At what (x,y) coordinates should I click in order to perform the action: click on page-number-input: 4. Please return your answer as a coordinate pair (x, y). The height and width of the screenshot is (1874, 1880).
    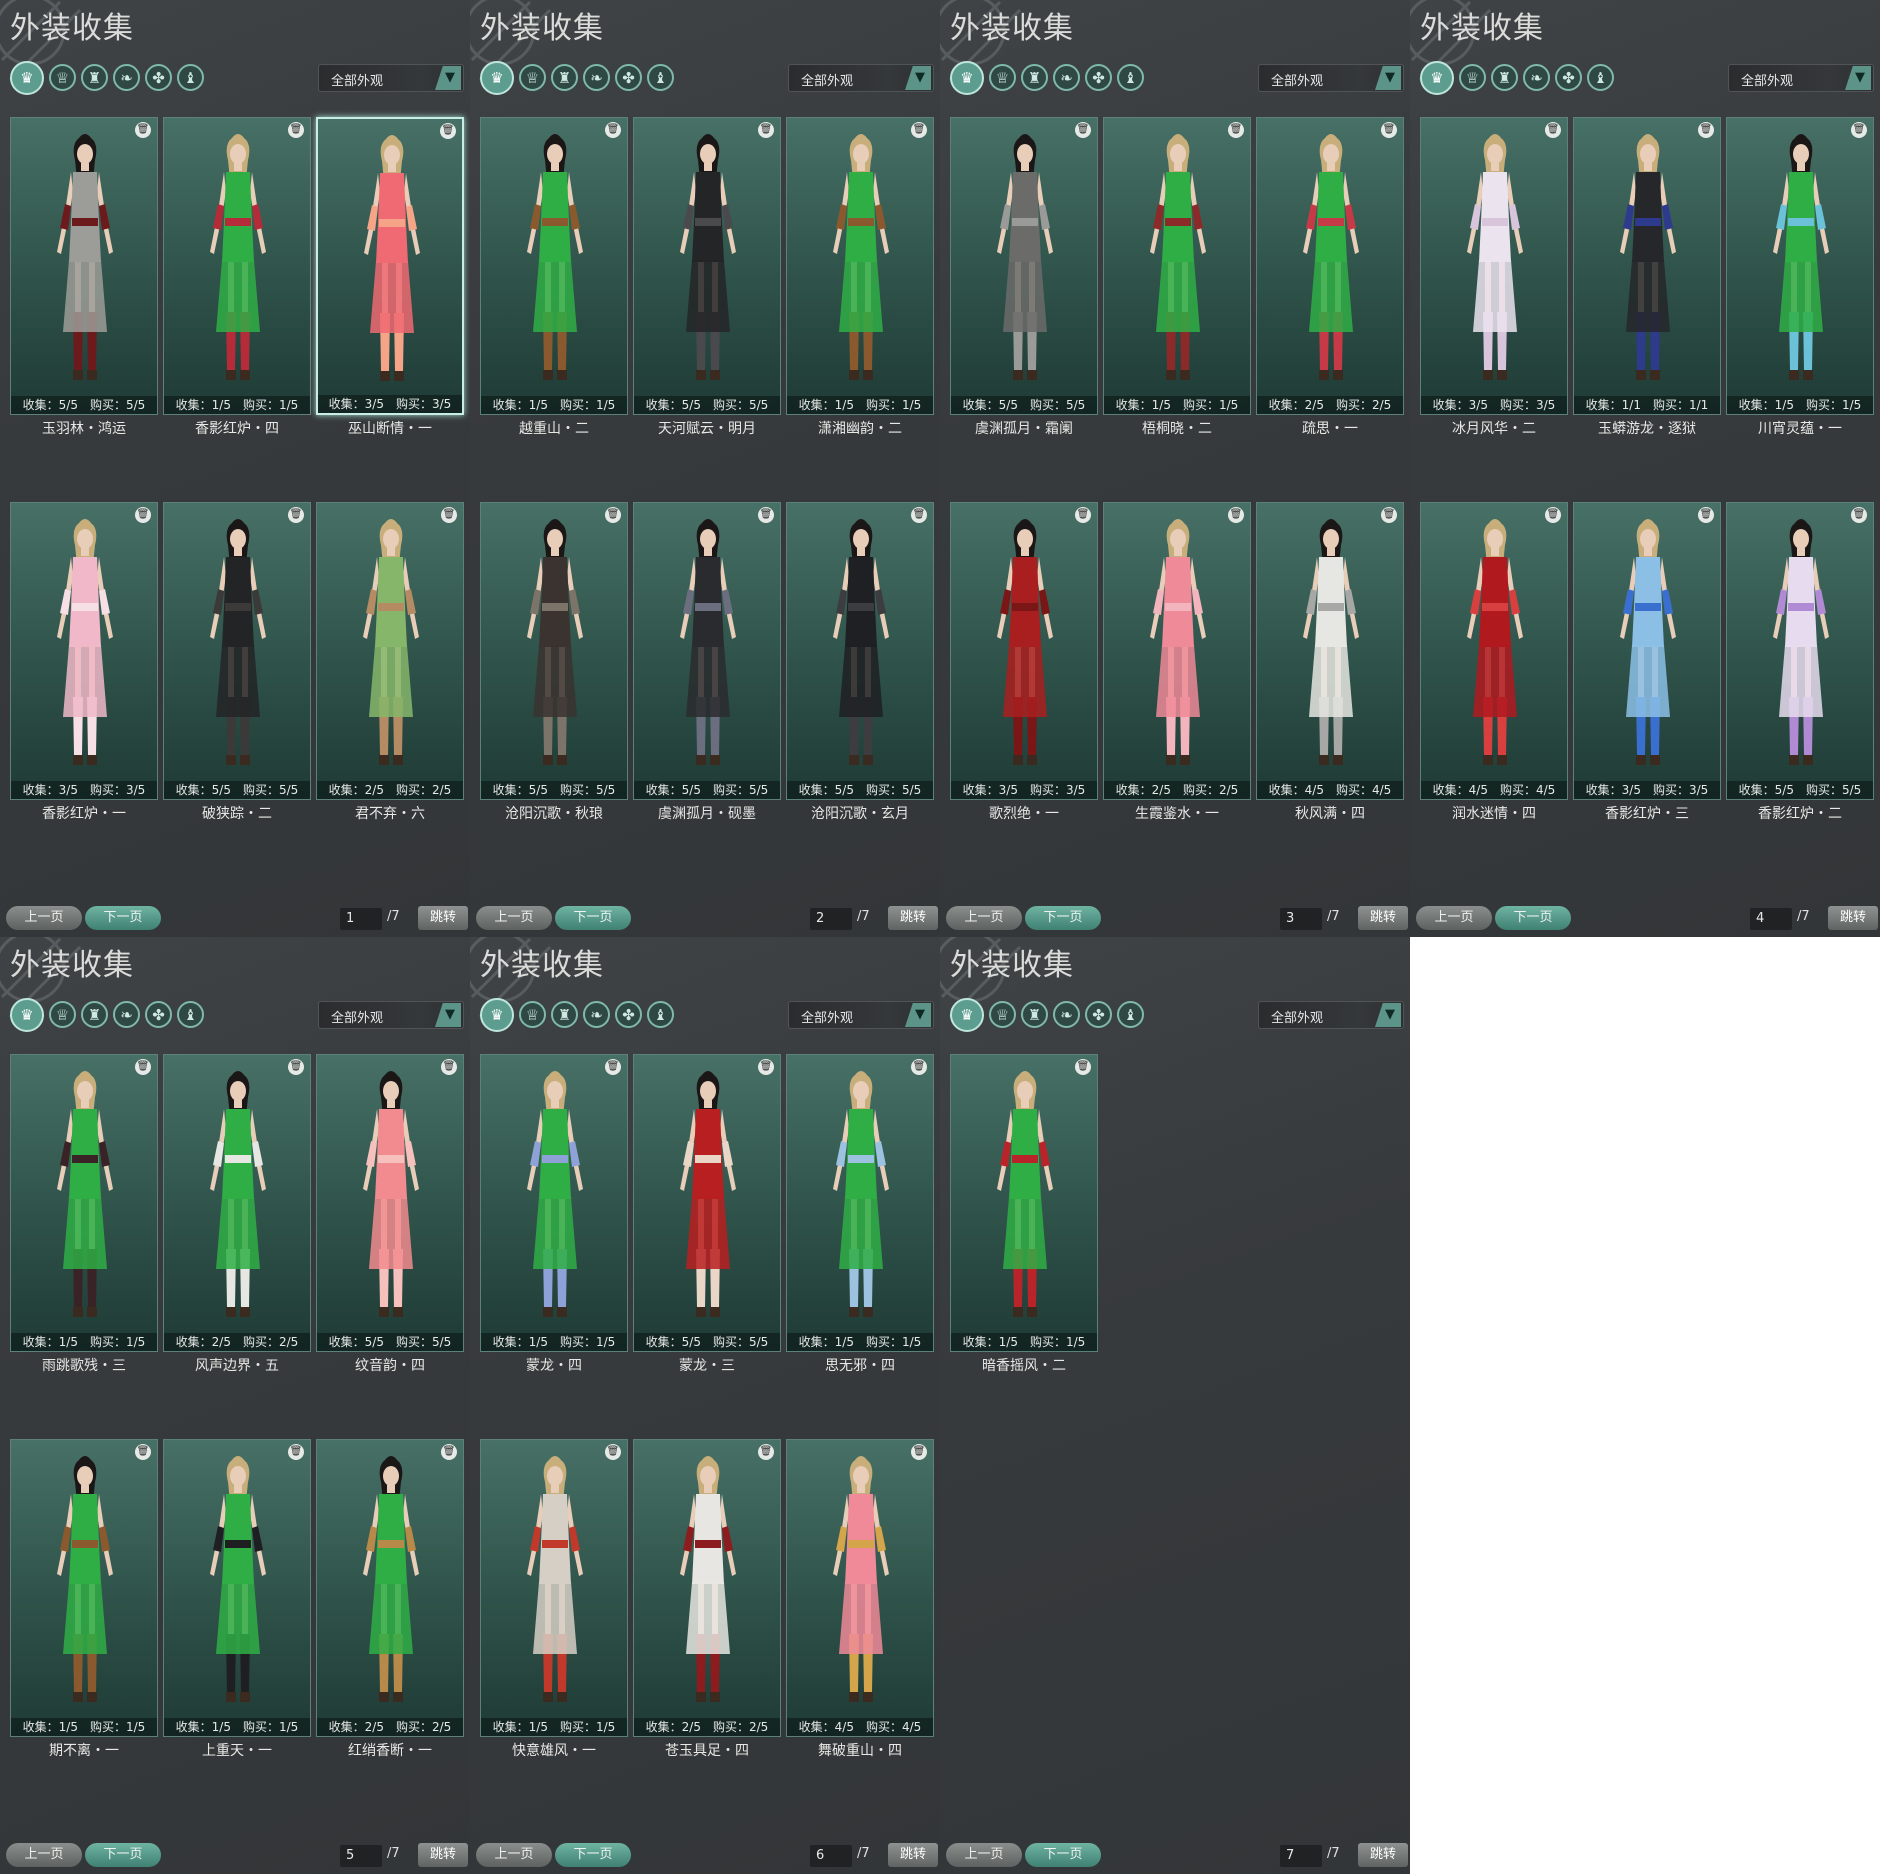
    Looking at the image, I should click on (1771, 919).